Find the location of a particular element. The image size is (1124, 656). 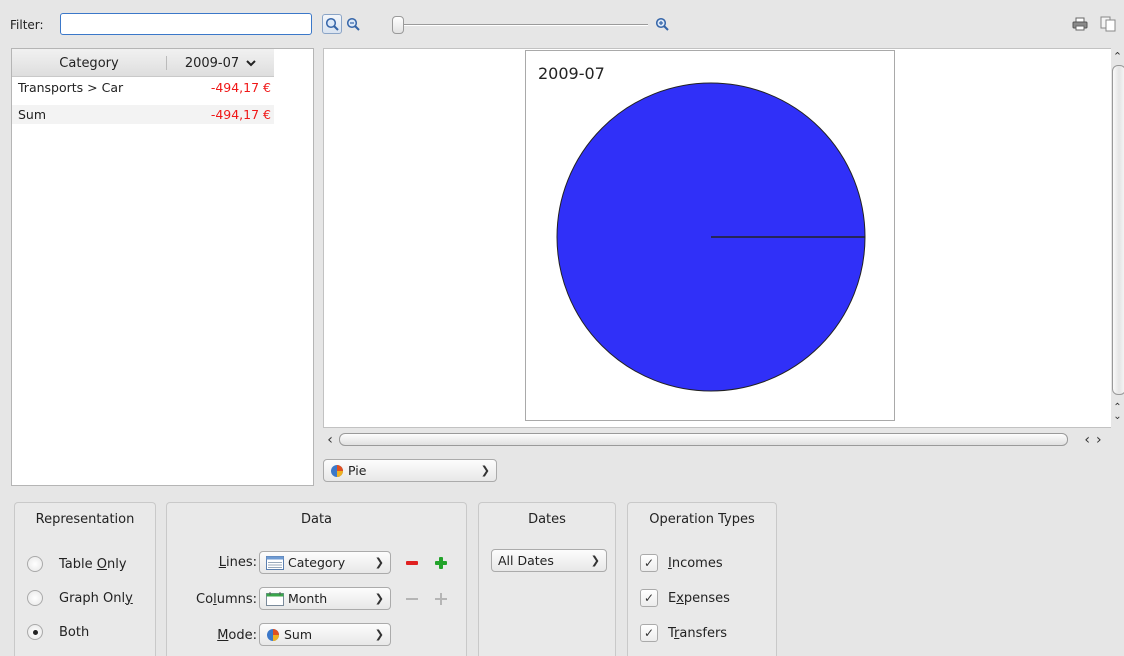

checkbox-incomes: ✓ Incomes is located at coordinates (681, 563).